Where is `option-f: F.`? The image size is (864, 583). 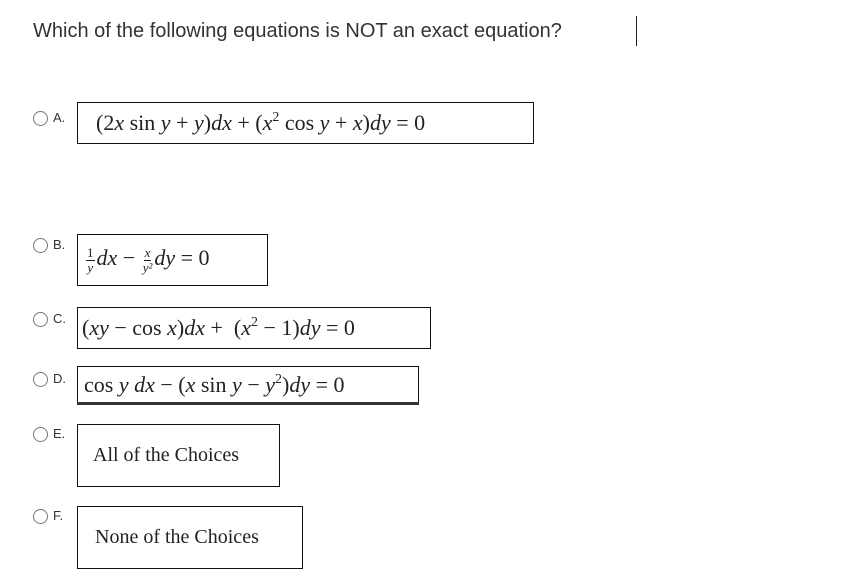 option-f: F. is located at coordinates (48, 516).